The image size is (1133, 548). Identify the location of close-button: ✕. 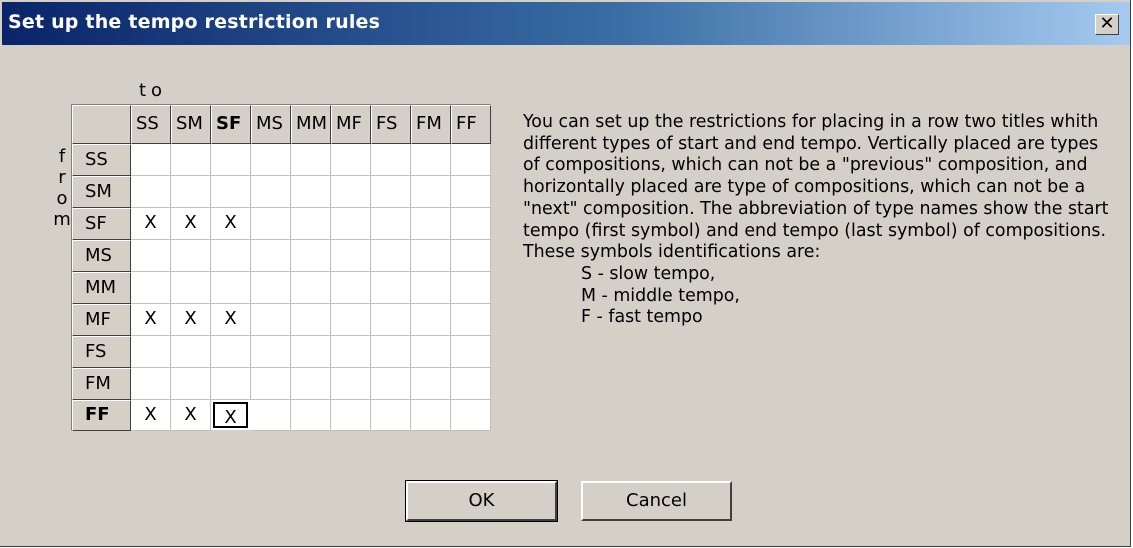
(1107, 24).